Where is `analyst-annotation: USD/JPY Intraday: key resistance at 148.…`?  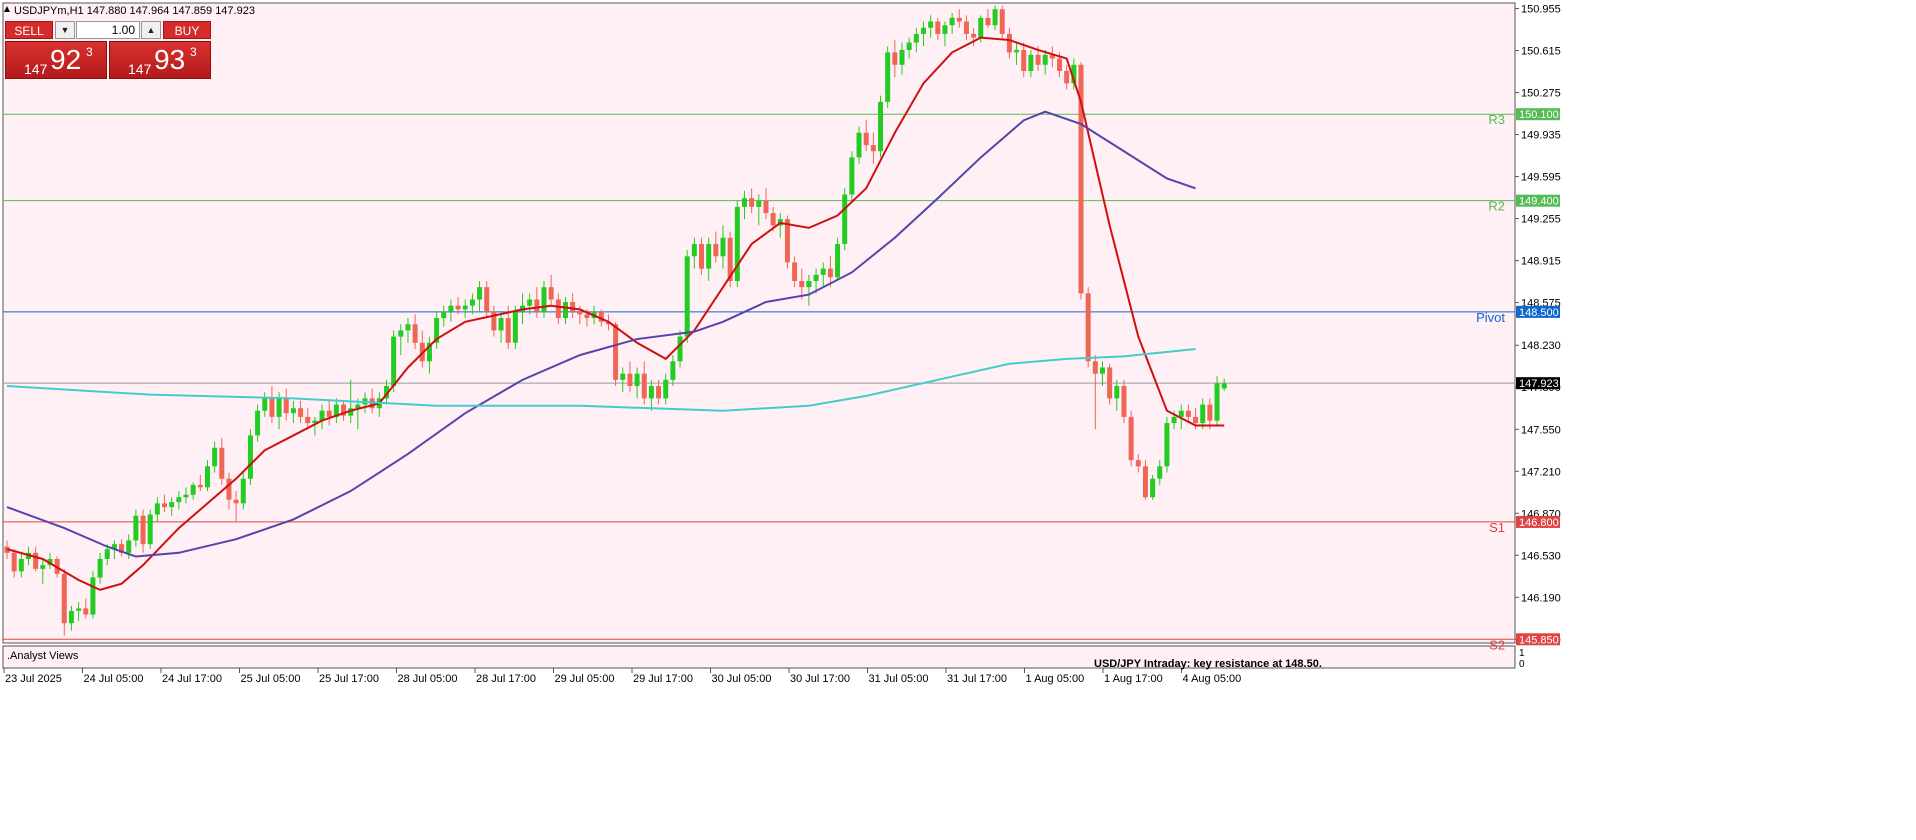
analyst-annotation: USD/JPY Intraday: key resistance at 148.… is located at coordinates (1208, 664).